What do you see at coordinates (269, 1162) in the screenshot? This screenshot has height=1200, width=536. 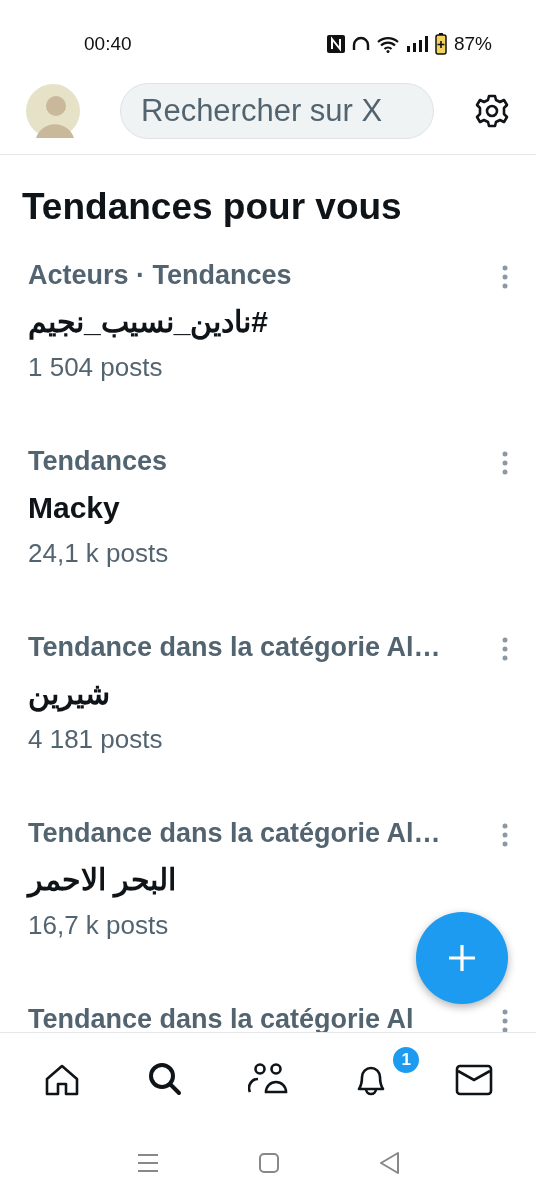 I see `home-button-icon` at bounding box center [269, 1162].